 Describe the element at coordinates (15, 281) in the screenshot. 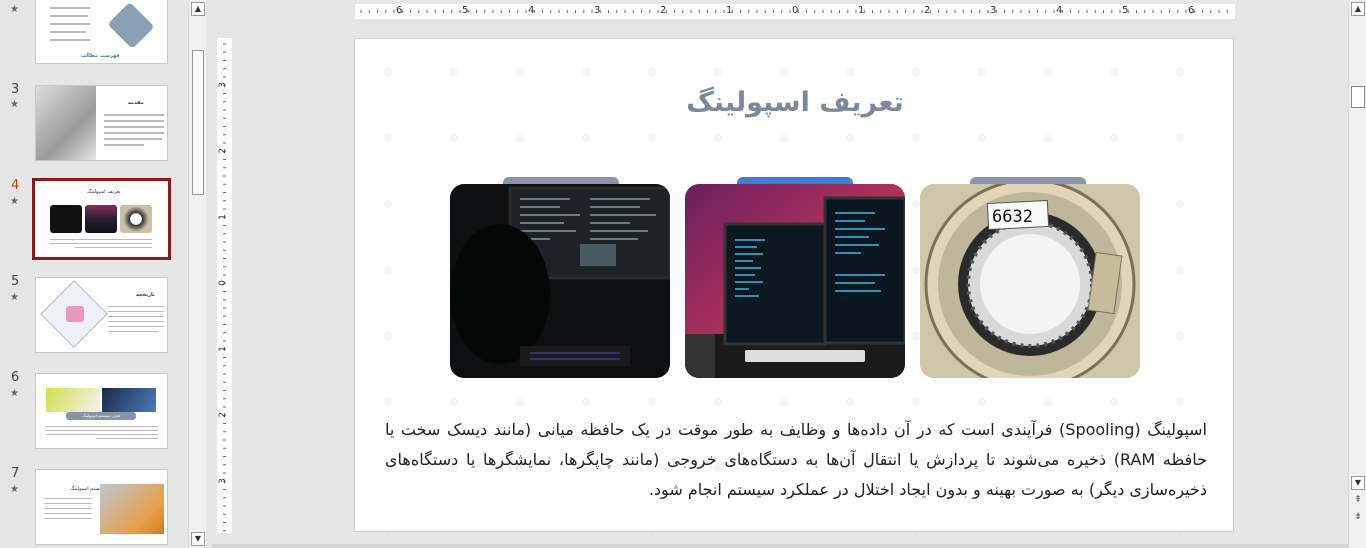

I see `thumb-number-5: 5` at that location.